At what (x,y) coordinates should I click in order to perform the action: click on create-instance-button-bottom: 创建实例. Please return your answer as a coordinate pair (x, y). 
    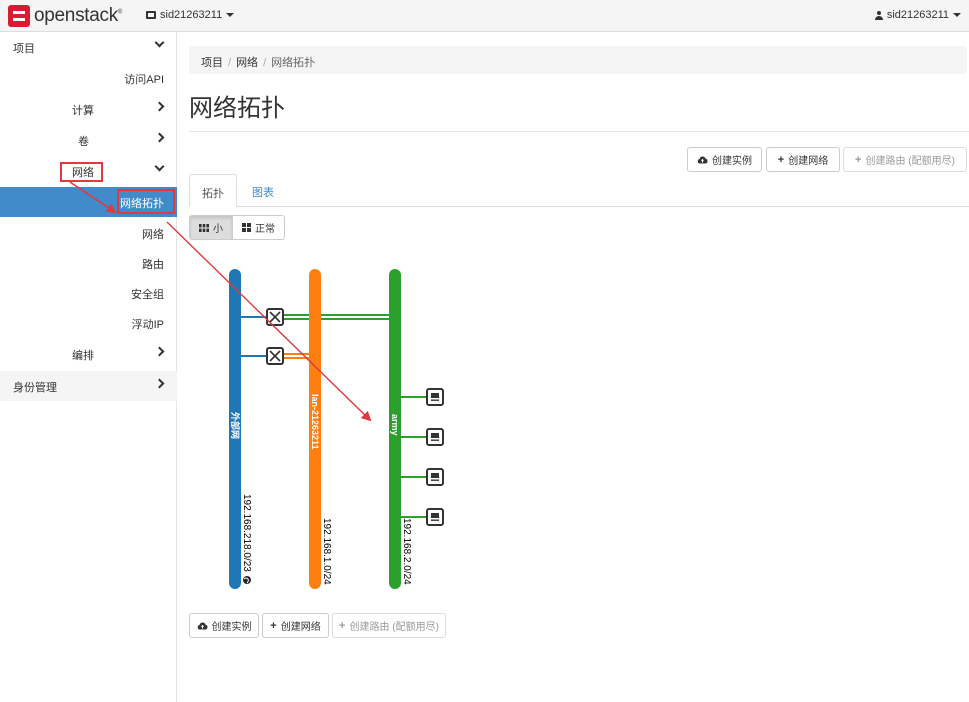
    Looking at the image, I should click on (224, 625).